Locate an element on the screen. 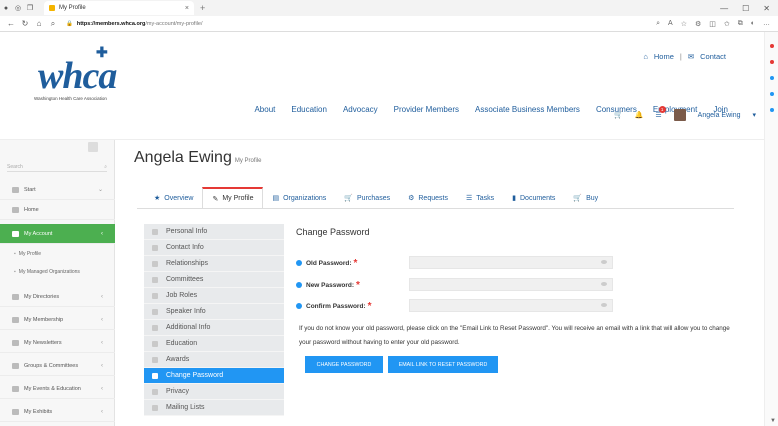 Image resolution: width=778 pixels, height=426 pixels. tab-documents: ▮ Documents is located at coordinates (533, 198).